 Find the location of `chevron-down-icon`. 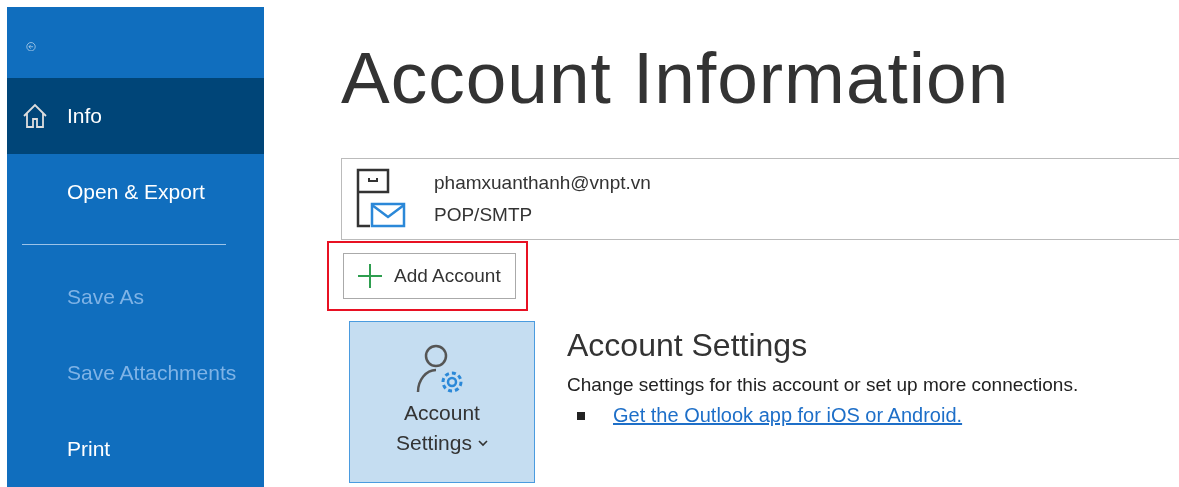

chevron-down-icon is located at coordinates (482, 443).